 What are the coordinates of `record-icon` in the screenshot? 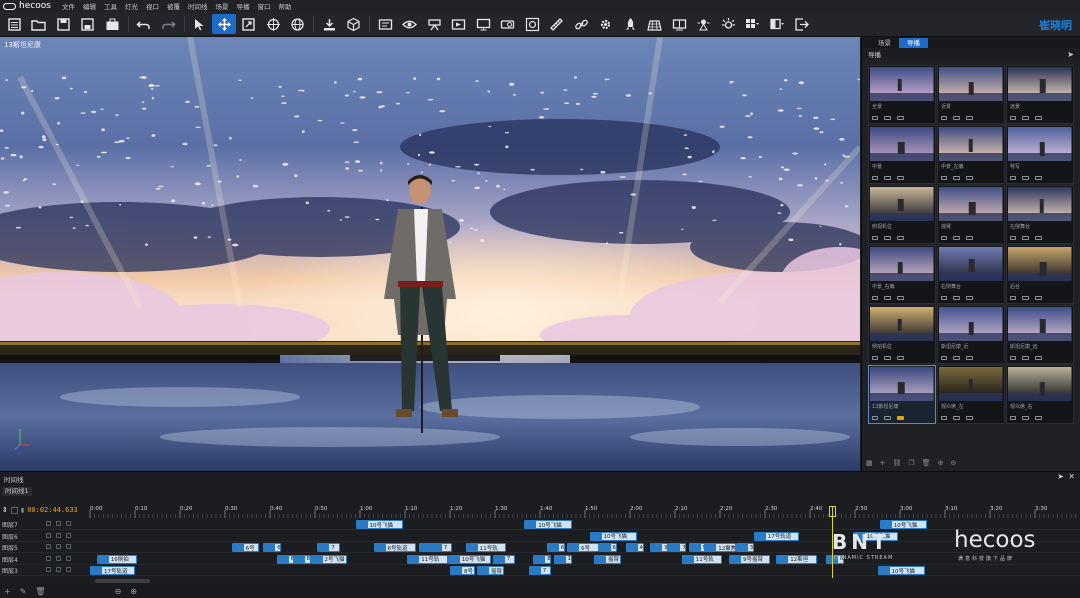 It's located at (14, 510).